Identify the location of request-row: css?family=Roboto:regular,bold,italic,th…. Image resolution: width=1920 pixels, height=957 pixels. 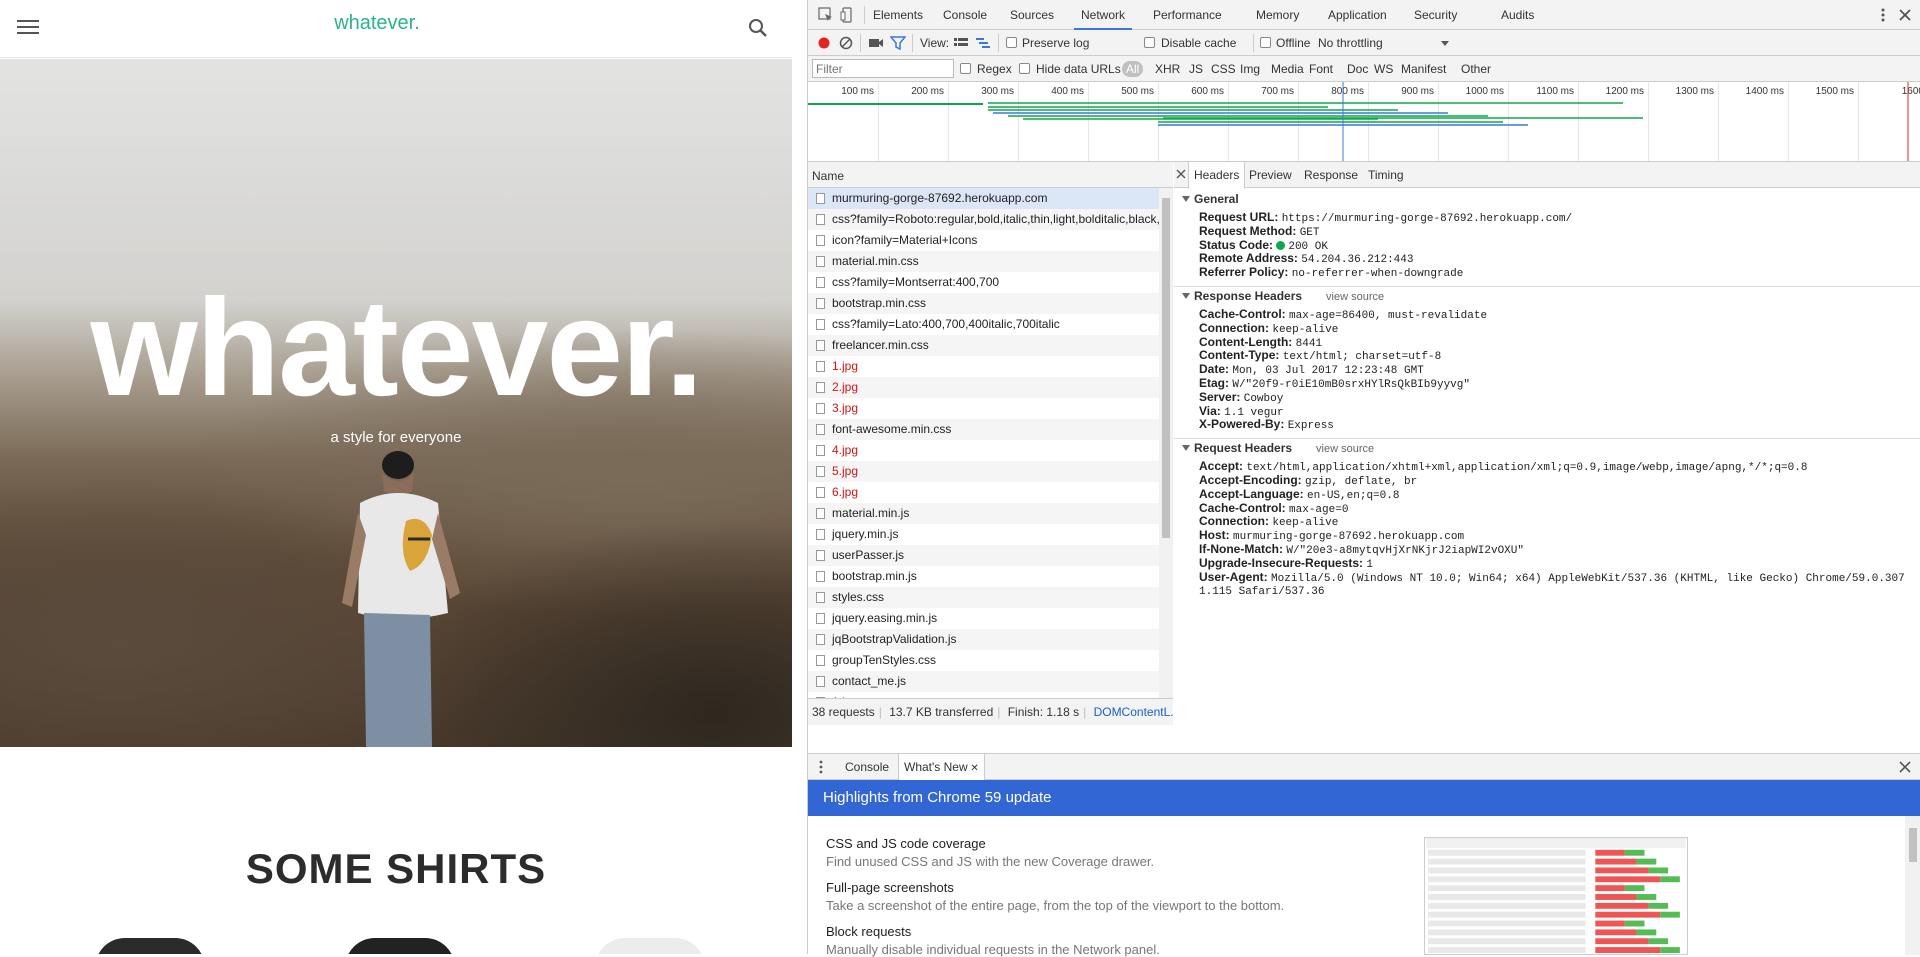
(983, 219).